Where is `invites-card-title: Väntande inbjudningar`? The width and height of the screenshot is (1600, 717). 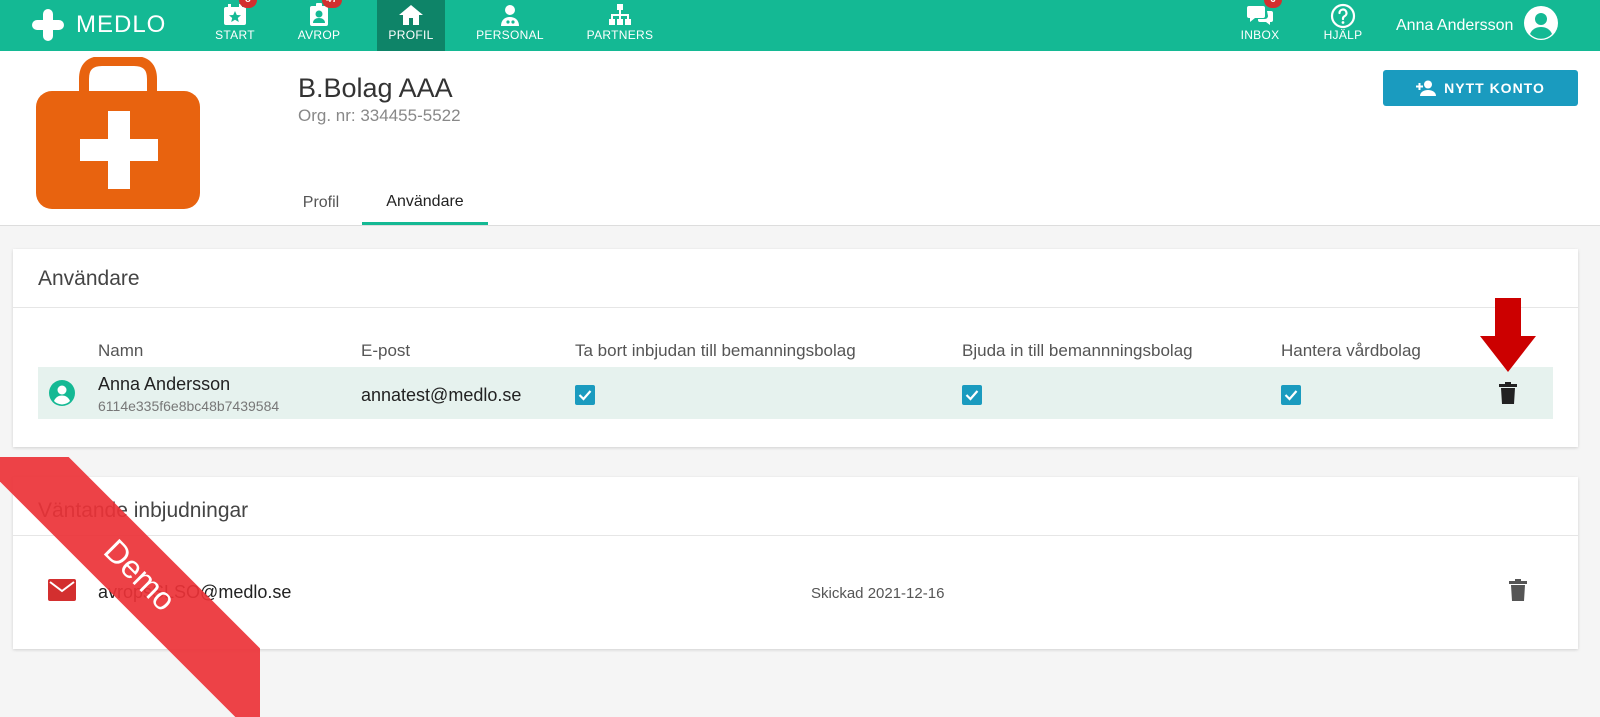
invites-card-title: Väntande inbjudningar is located at coordinates (143, 510).